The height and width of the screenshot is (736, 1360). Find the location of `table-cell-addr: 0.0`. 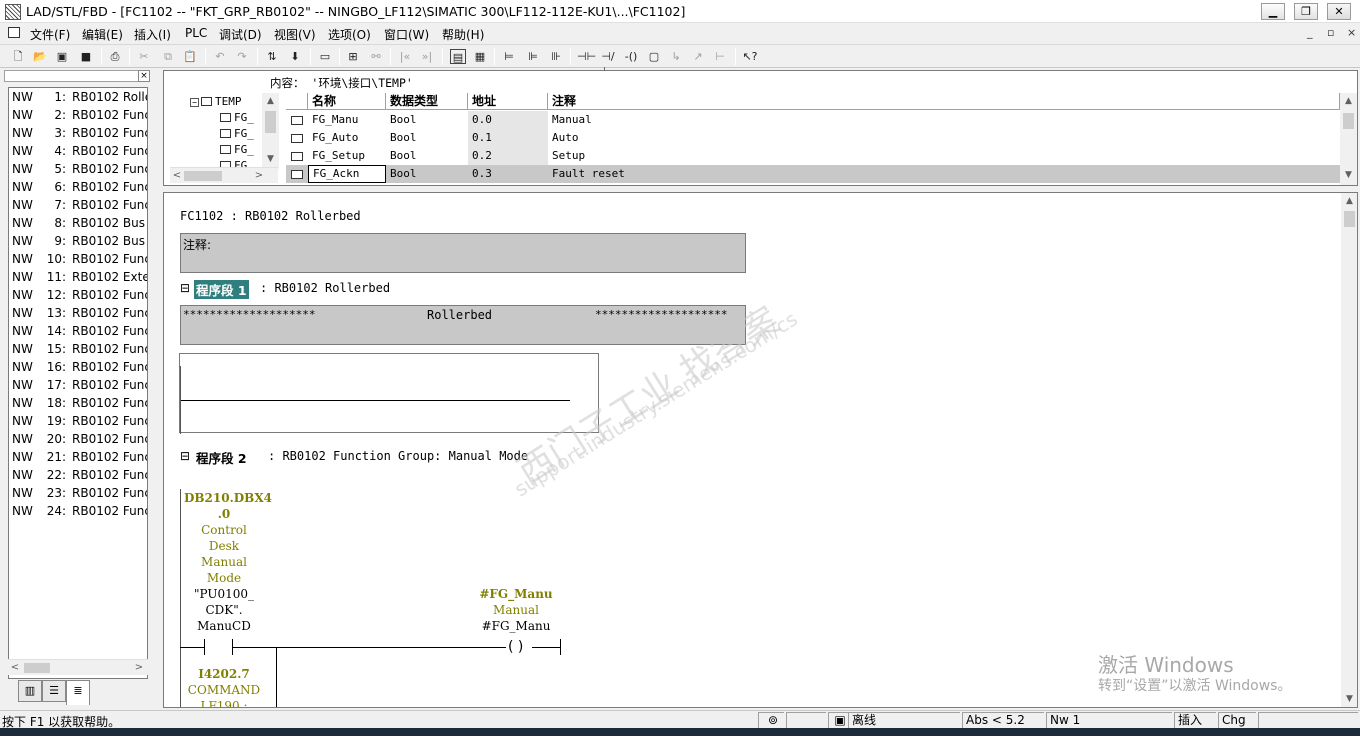

table-cell-addr: 0.0 is located at coordinates (508, 120).